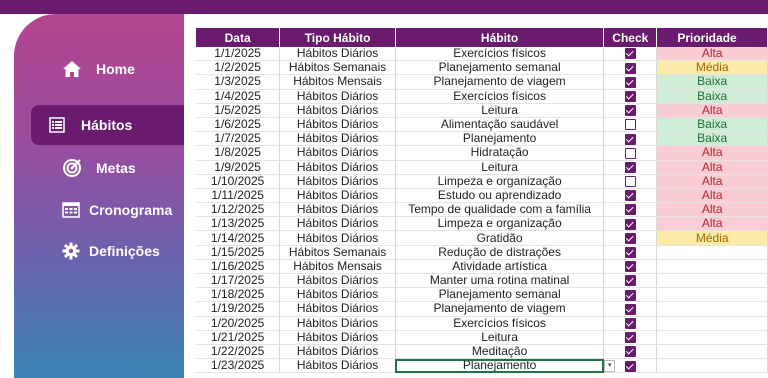 This screenshot has height=378, width=768. I want to click on sidebar-item-cronograma: Cronograma, so click(121, 210).